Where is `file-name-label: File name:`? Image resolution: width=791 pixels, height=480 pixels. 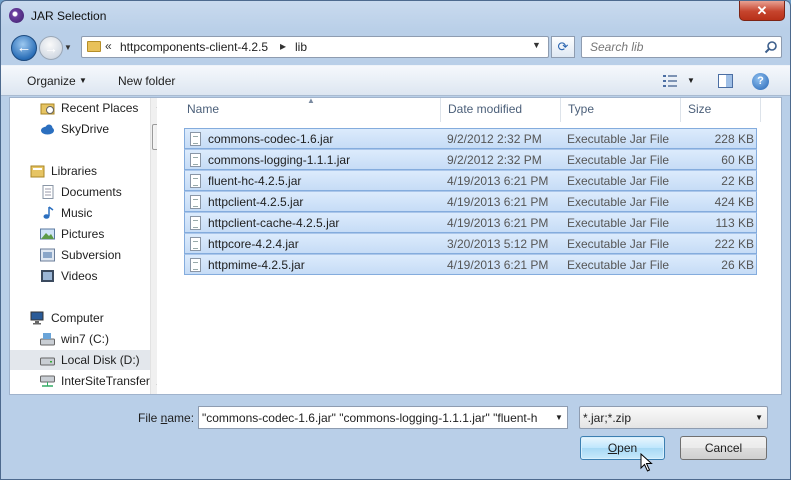
file-name-label: File name: is located at coordinates (166, 418).